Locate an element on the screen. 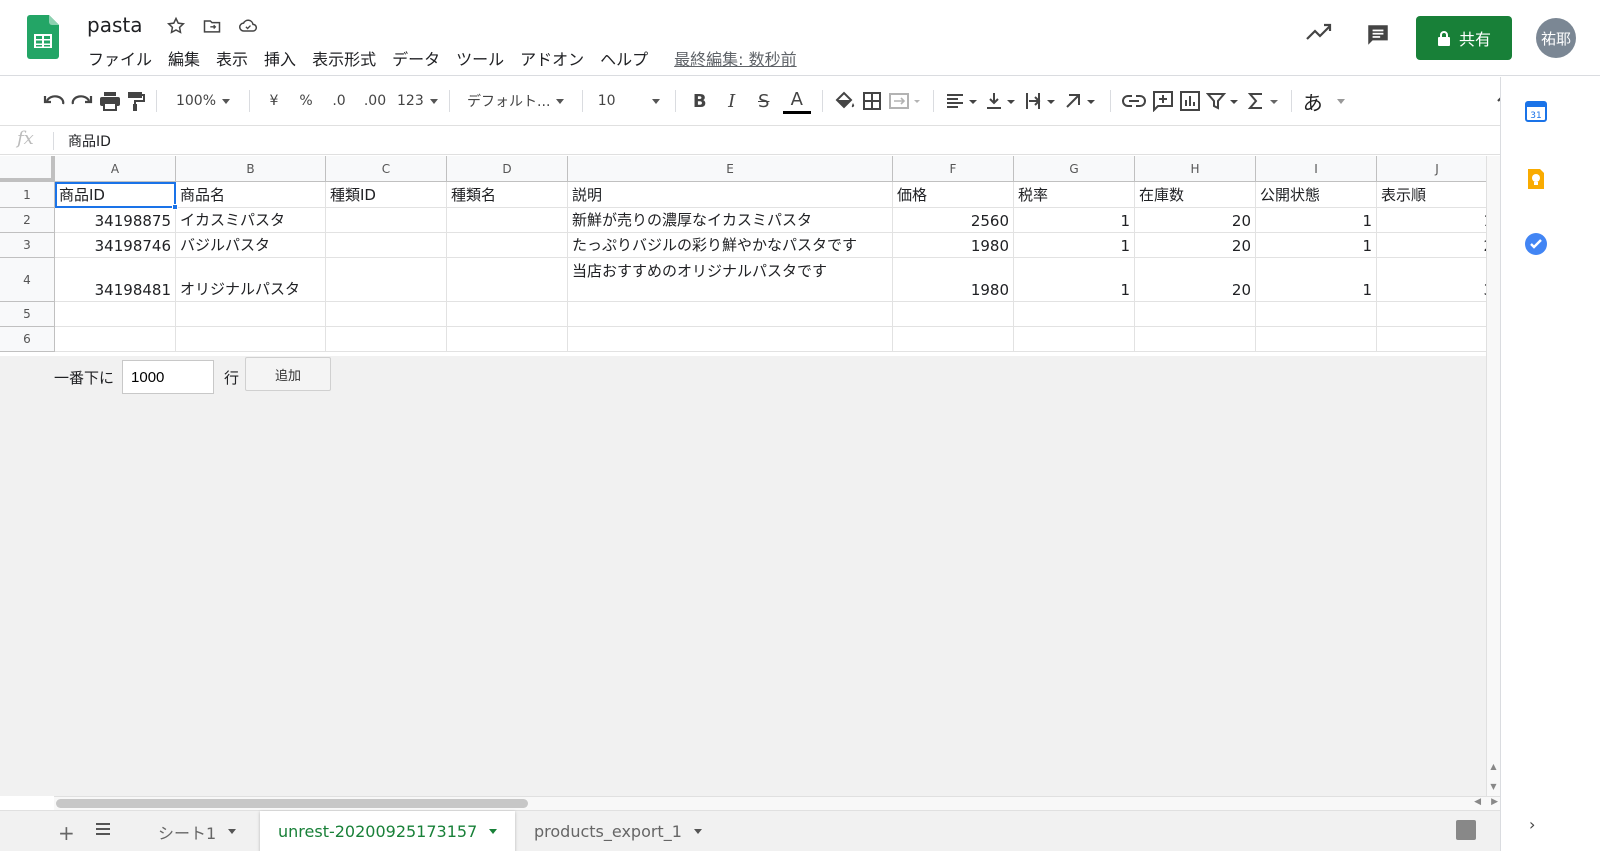  cell-g2: 1 is located at coordinates (1074, 220).